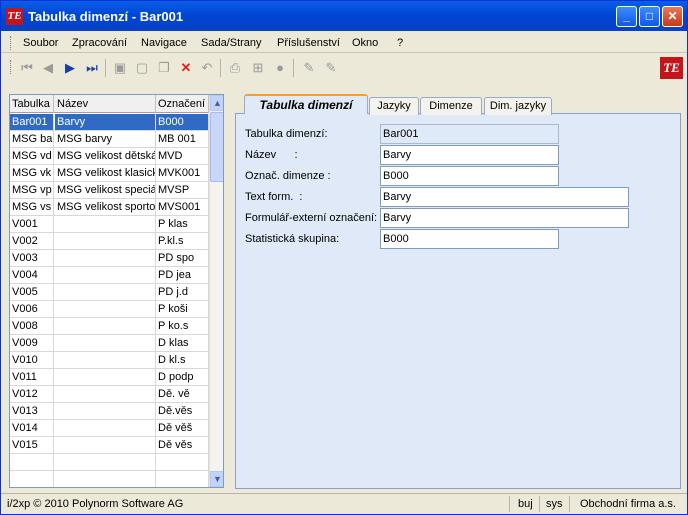  I want to click on table-row: Bar001 Barvy B000, so click(109, 122).